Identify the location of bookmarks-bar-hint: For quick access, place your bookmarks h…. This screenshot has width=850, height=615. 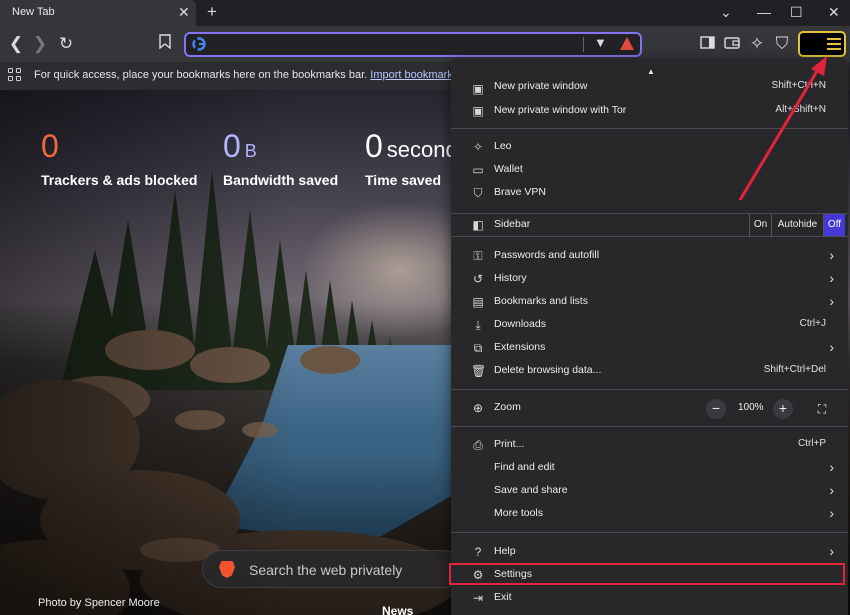
(262, 75).